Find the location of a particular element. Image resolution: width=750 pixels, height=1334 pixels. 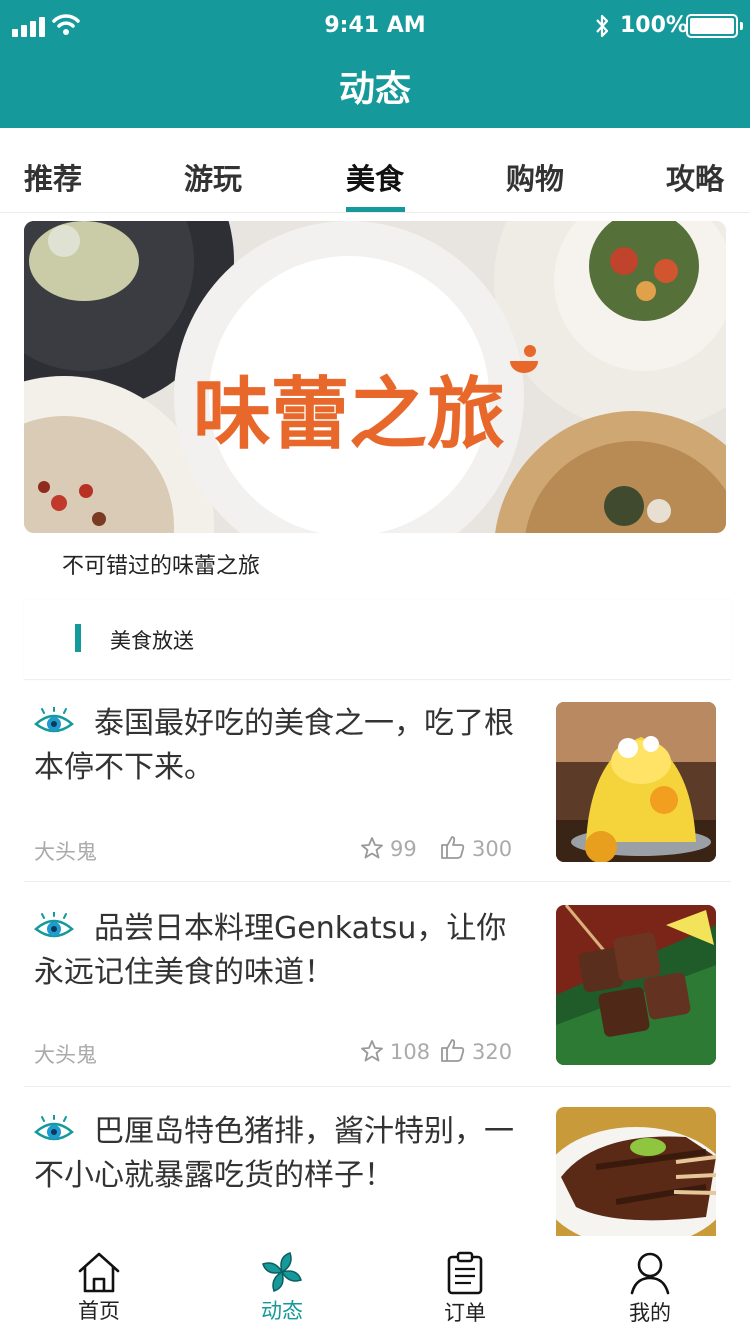

tab-recommend: 推荐 is located at coordinates (53, 177).